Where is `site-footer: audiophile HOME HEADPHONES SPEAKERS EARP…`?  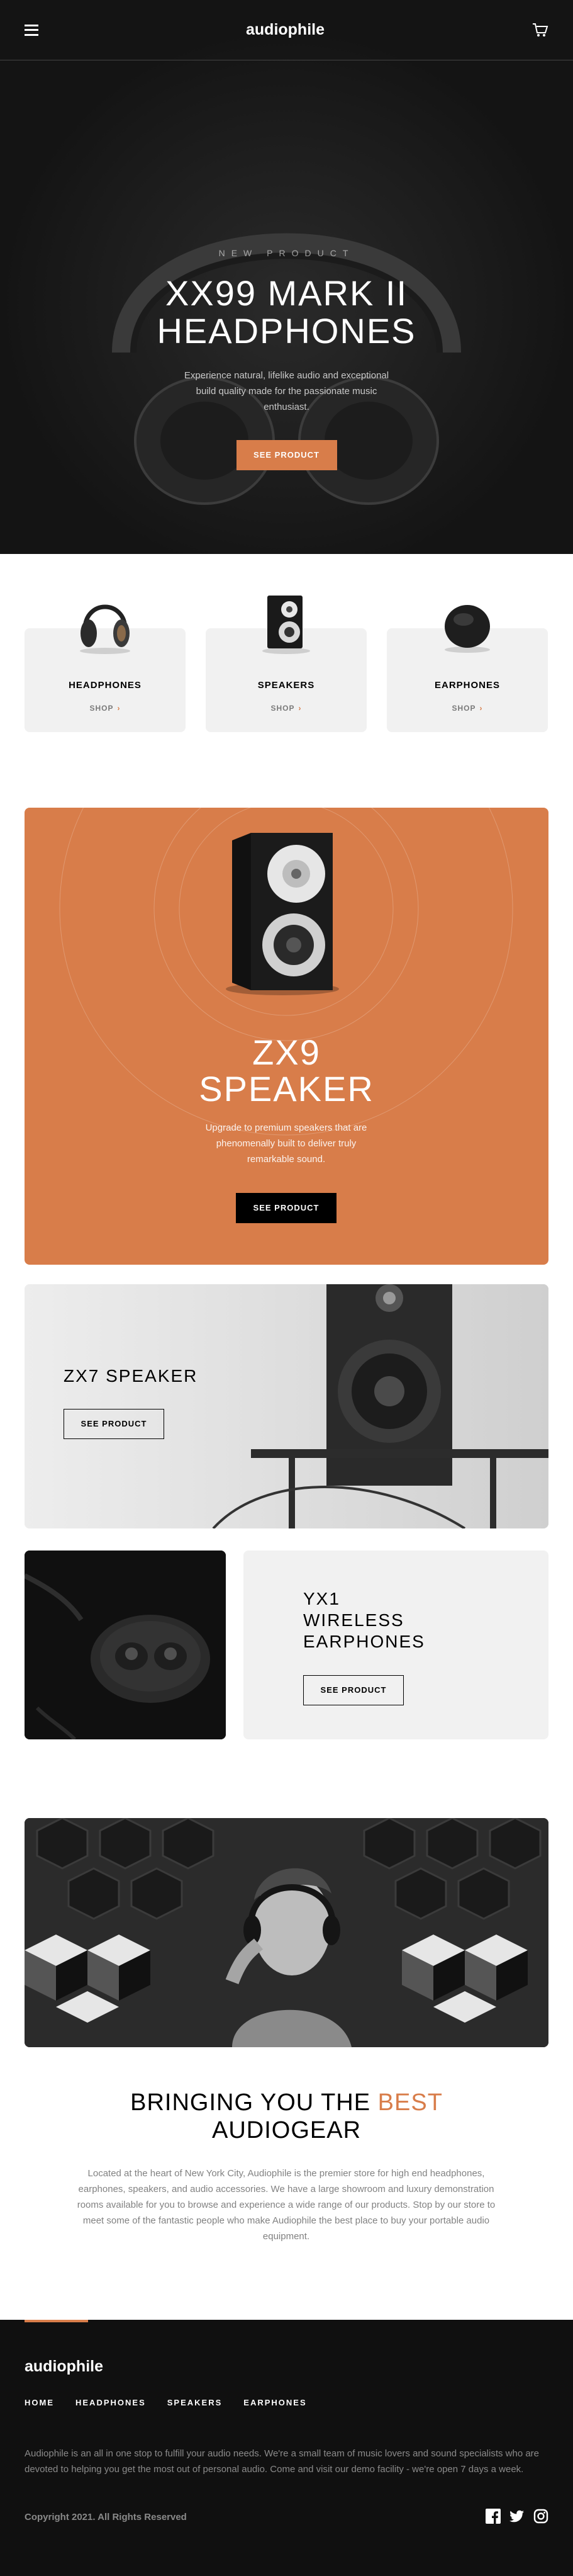 site-footer: audiophile HOME HEADPHONES SPEAKERS EARP… is located at coordinates (286, 2448).